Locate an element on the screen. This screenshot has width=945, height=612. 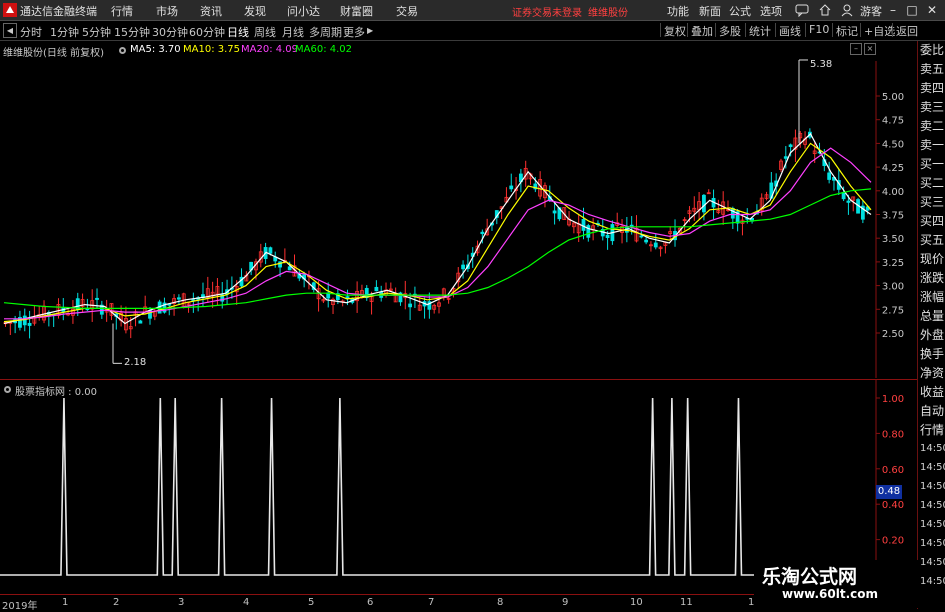
f10-button: F10 is located at coordinates (818, 30).